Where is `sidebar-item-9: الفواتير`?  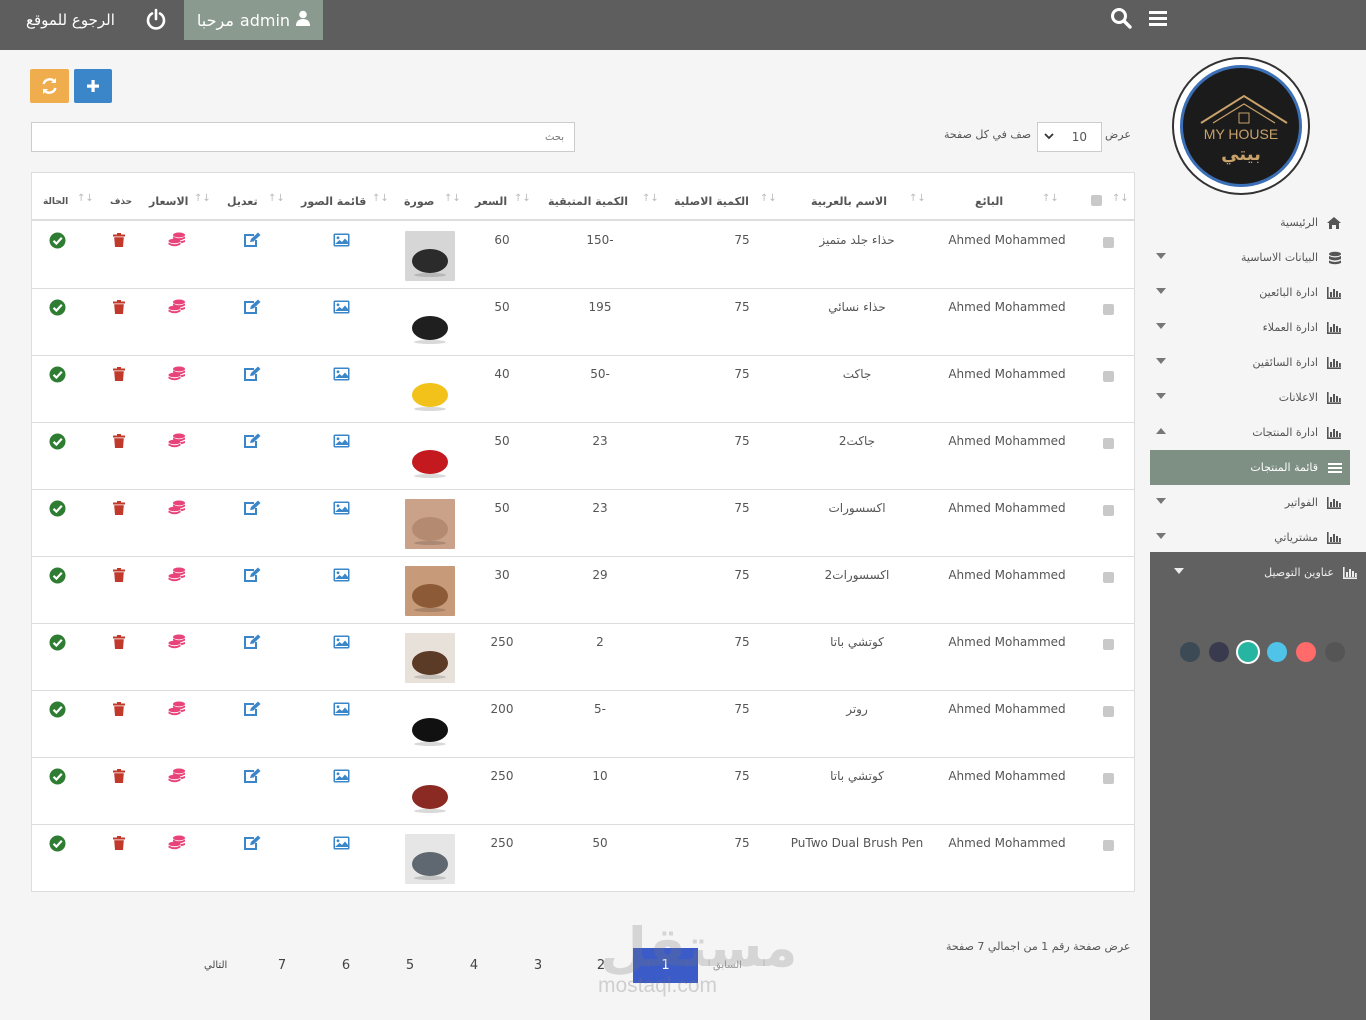
sidebar-item-9: الفواتير is located at coordinates (1250, 502).